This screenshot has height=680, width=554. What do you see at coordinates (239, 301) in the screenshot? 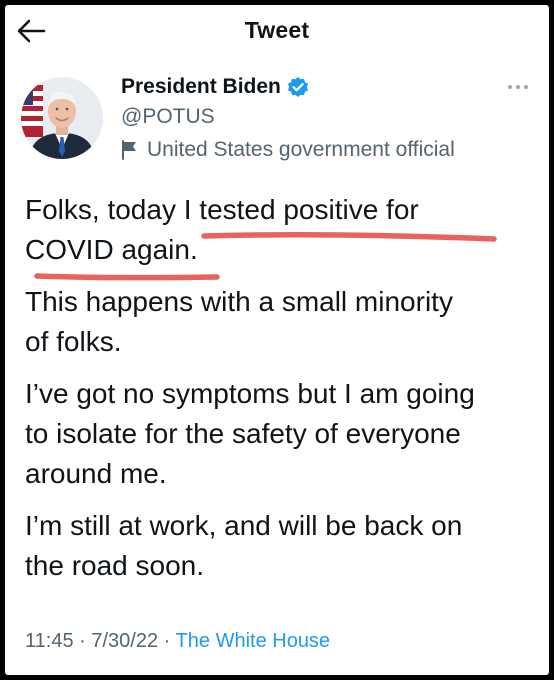
I see `tweet-line: This happens with a small minority` at bounding box center [239, 301].